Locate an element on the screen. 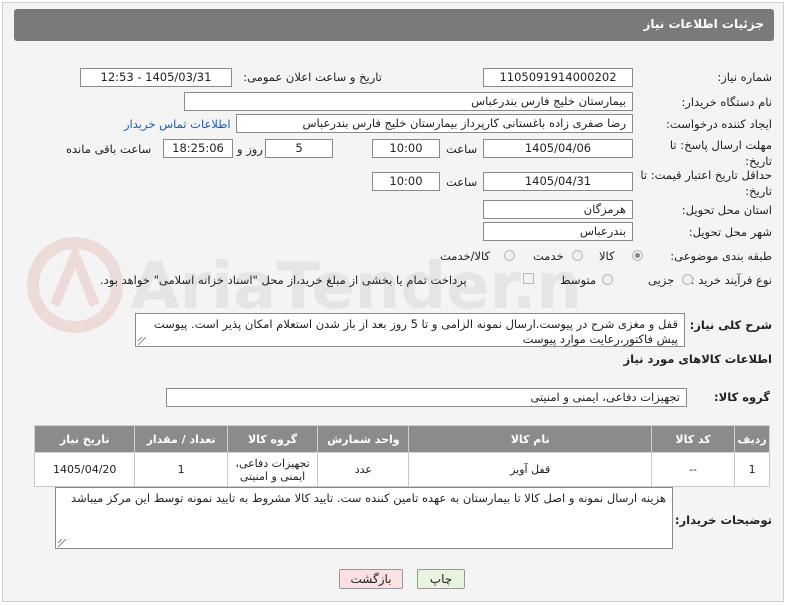 The width and height of the screenshot is (788, 606). page-title: جزئیات اطلاعات نیاز is located at coordinates (703, 24).